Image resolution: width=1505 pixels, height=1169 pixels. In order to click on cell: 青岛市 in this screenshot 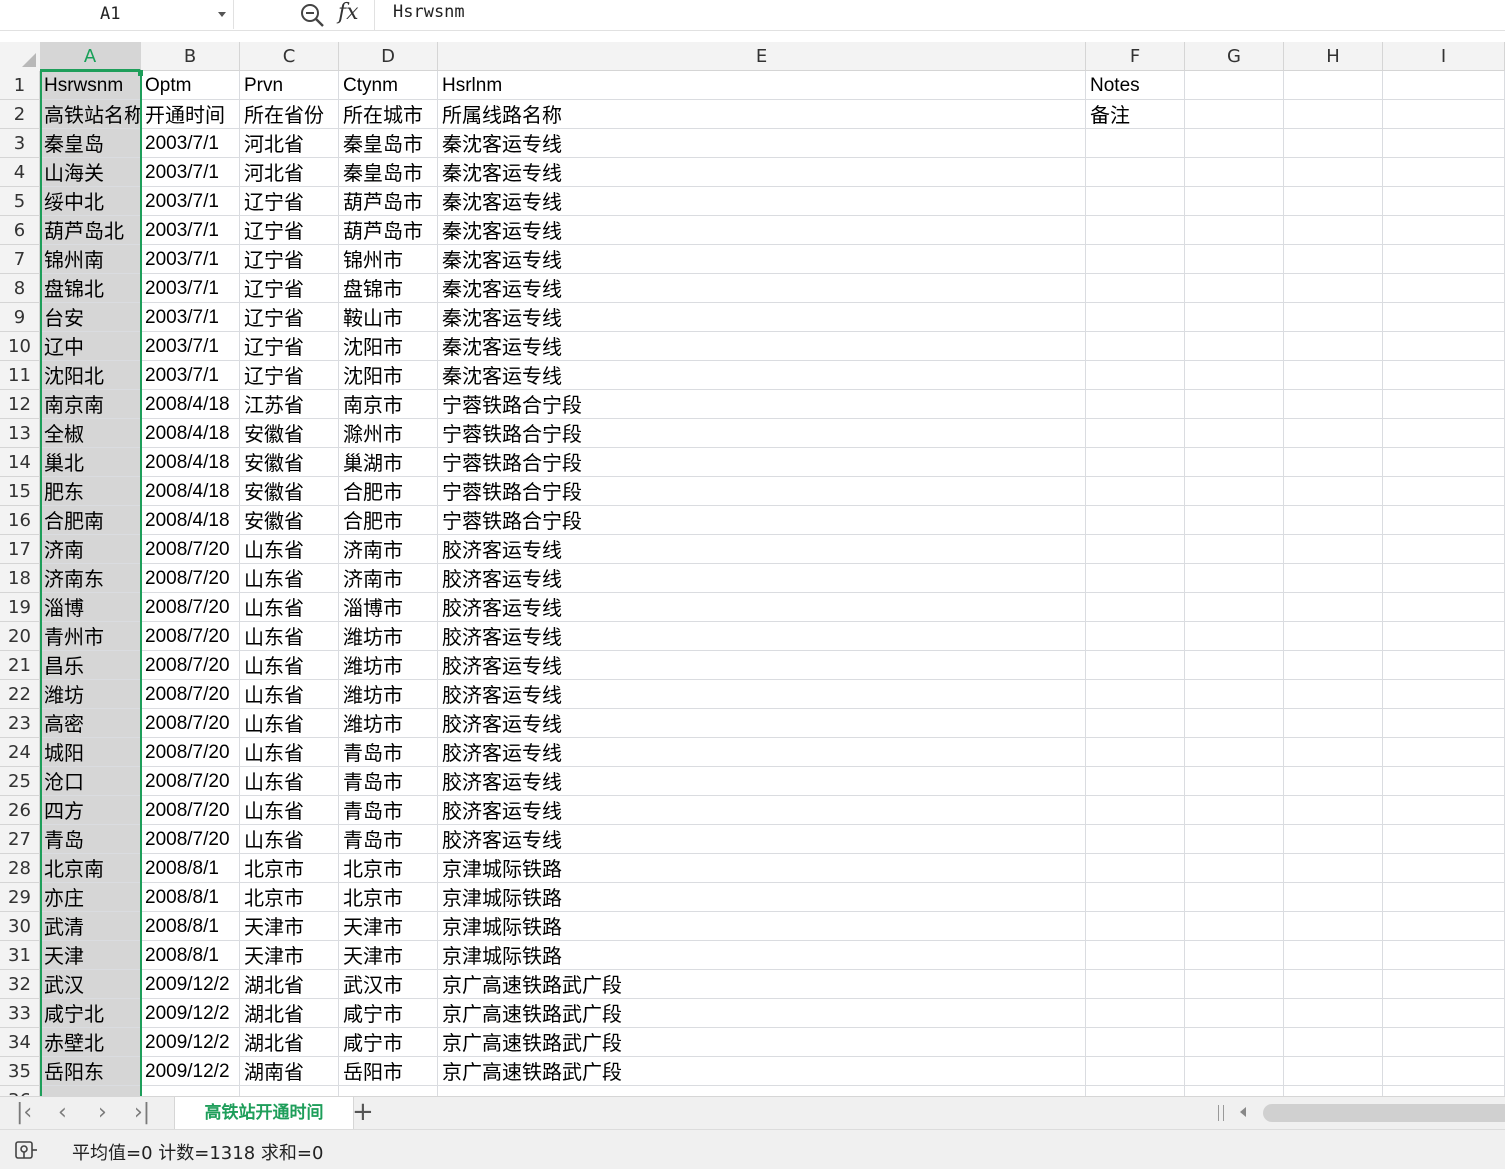, I will do `click(388, 752)`.